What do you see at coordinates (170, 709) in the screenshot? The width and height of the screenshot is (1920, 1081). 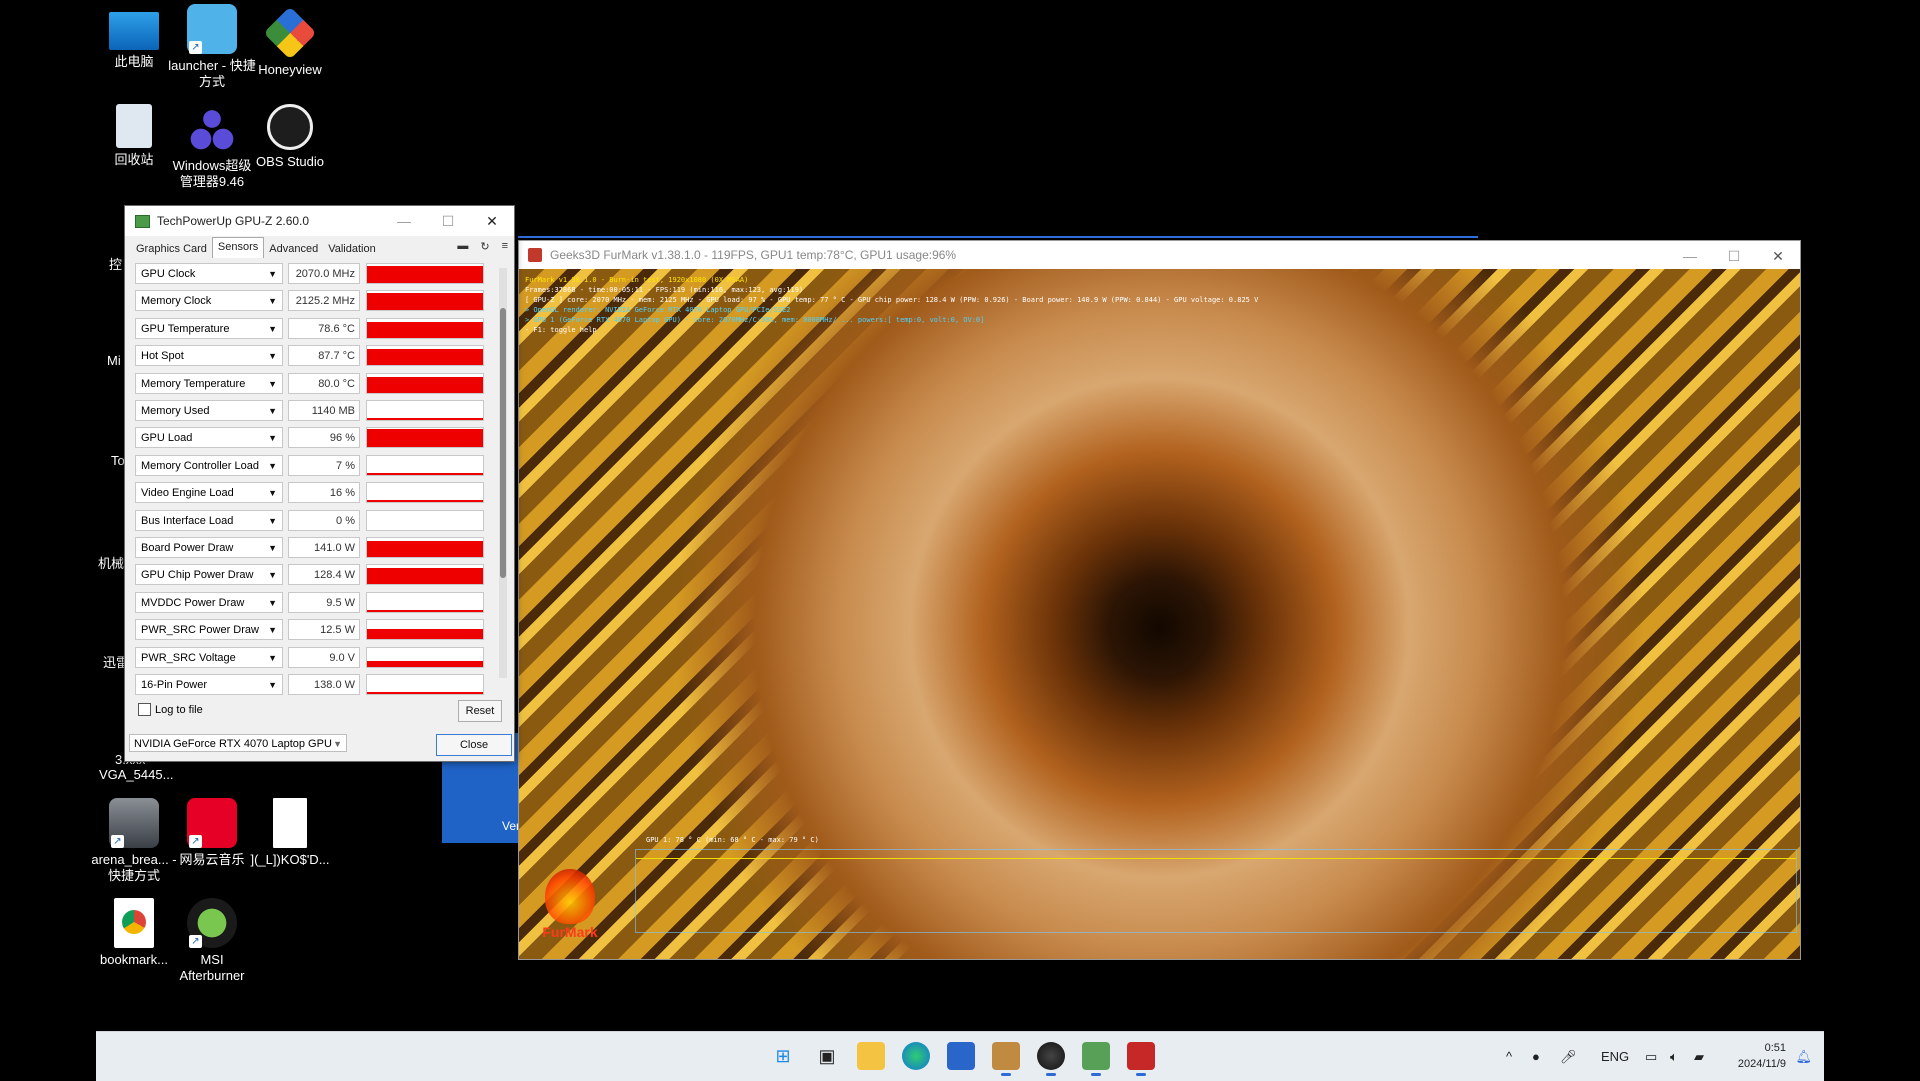 I see `log-to-file: Log to file` at bounding box center [170, 709].